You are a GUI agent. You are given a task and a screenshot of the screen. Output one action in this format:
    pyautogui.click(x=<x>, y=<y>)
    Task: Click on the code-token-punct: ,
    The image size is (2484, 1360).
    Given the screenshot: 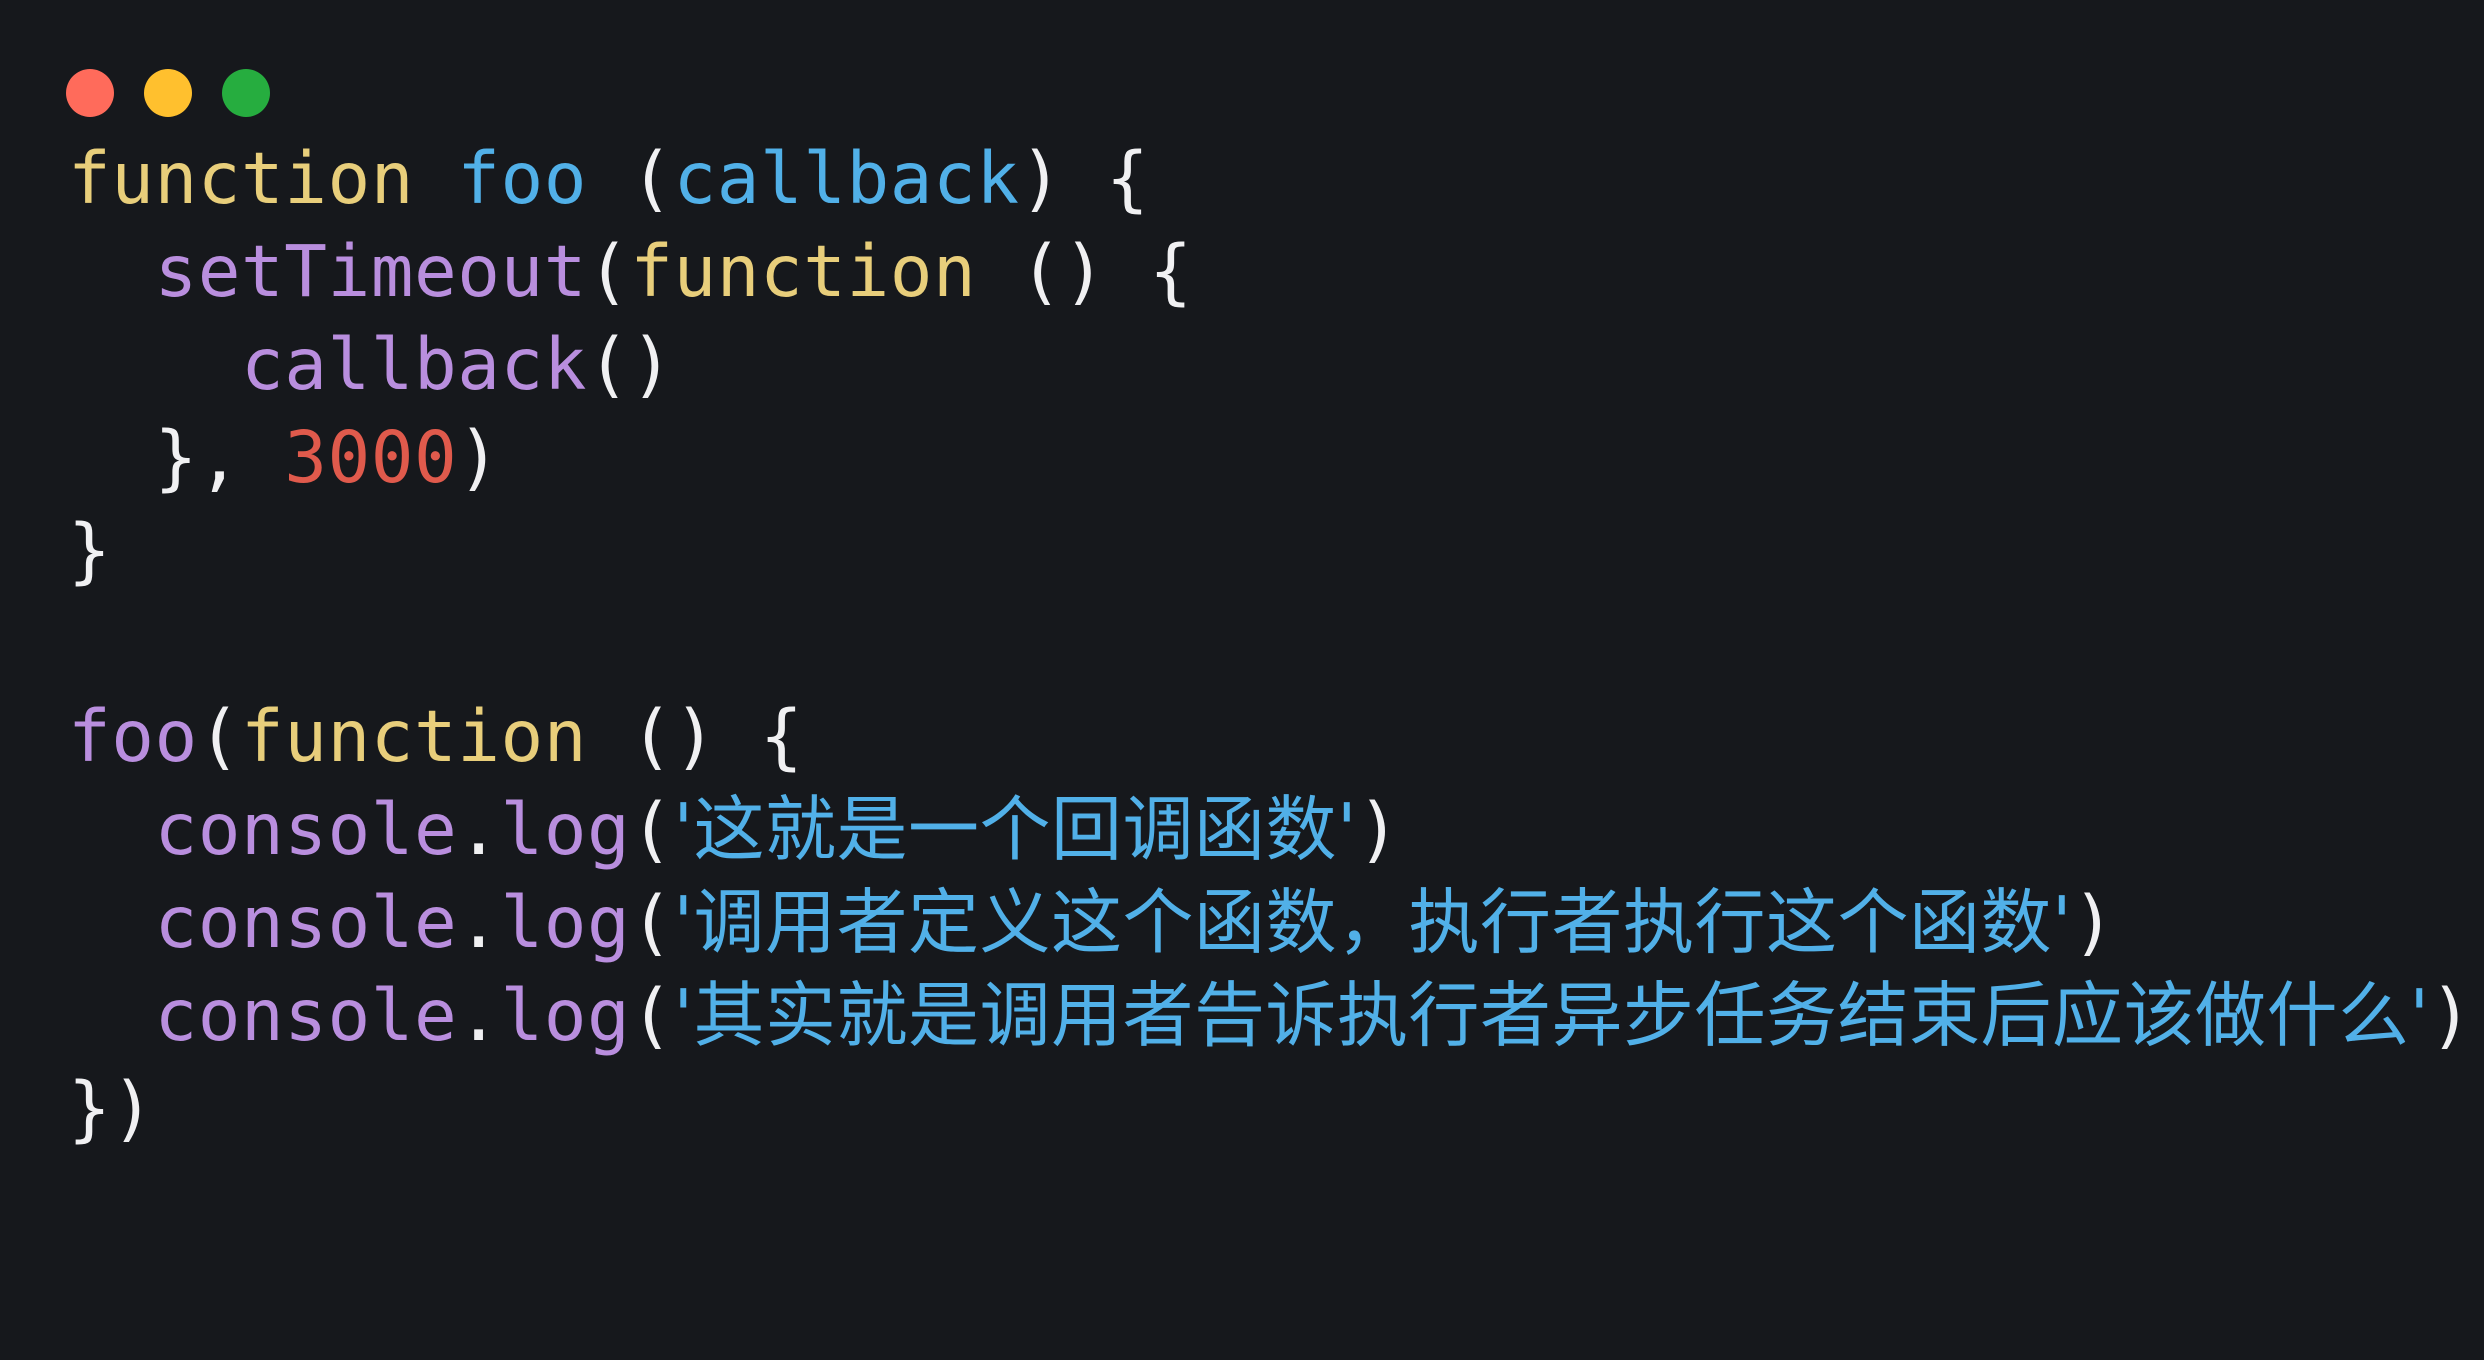 What is the action you would take?
    pyautogui.click(x=219, y=457)
    